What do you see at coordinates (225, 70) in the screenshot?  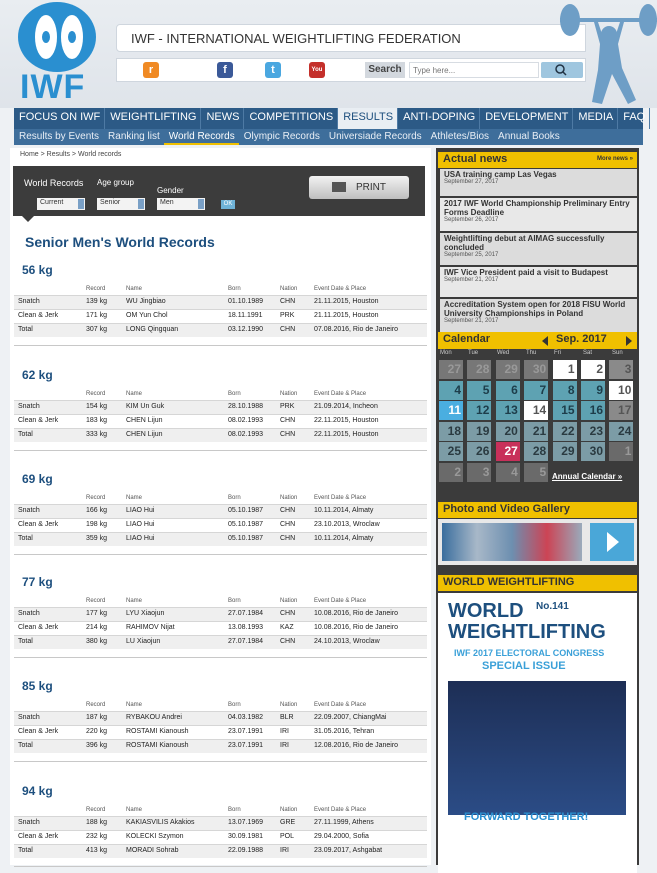 I see `facebook-icon: f` at bounding box center [225, 70].